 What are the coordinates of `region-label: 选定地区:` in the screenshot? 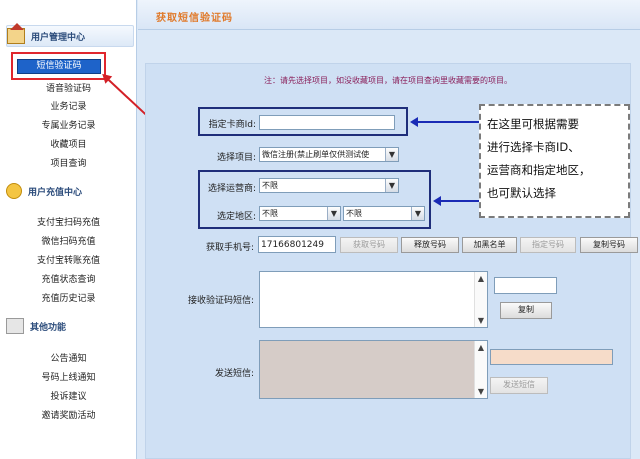 It's located at (236, 217).